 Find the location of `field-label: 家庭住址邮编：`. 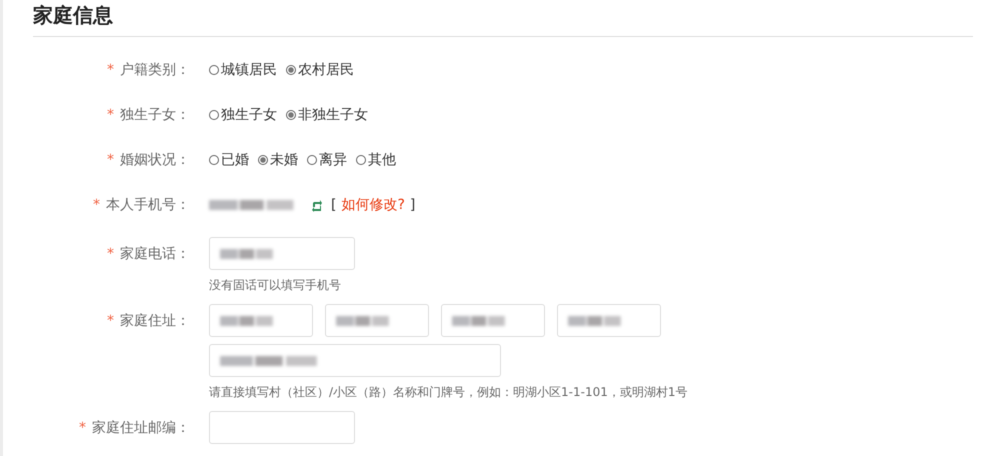

field-label: 家庭住址邮编： is located at coordinates (141, 427).